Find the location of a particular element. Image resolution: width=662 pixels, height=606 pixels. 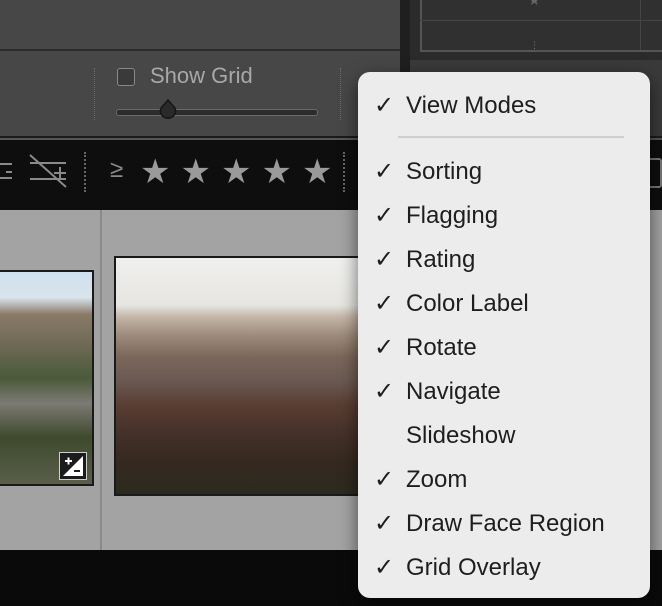

exposure-adjusted-icon is located at coordinates (73, 466).